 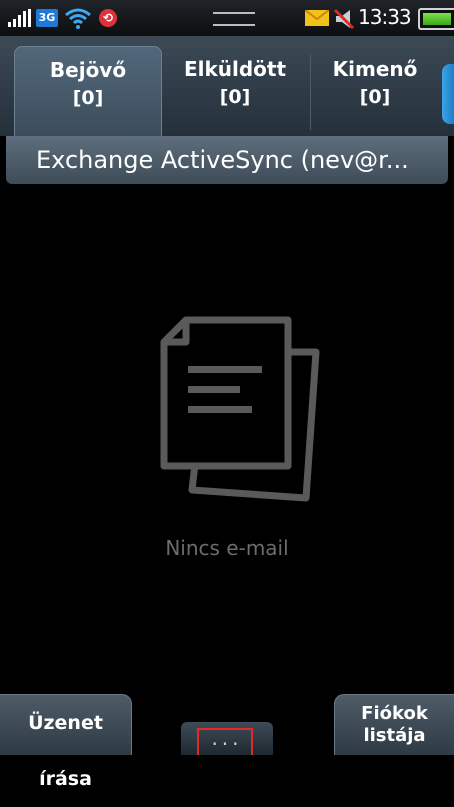 What do you see at coordinates (385, 17) in the screenshot?
I see `status-clock: 13:33` at bounding box center [385, 17].